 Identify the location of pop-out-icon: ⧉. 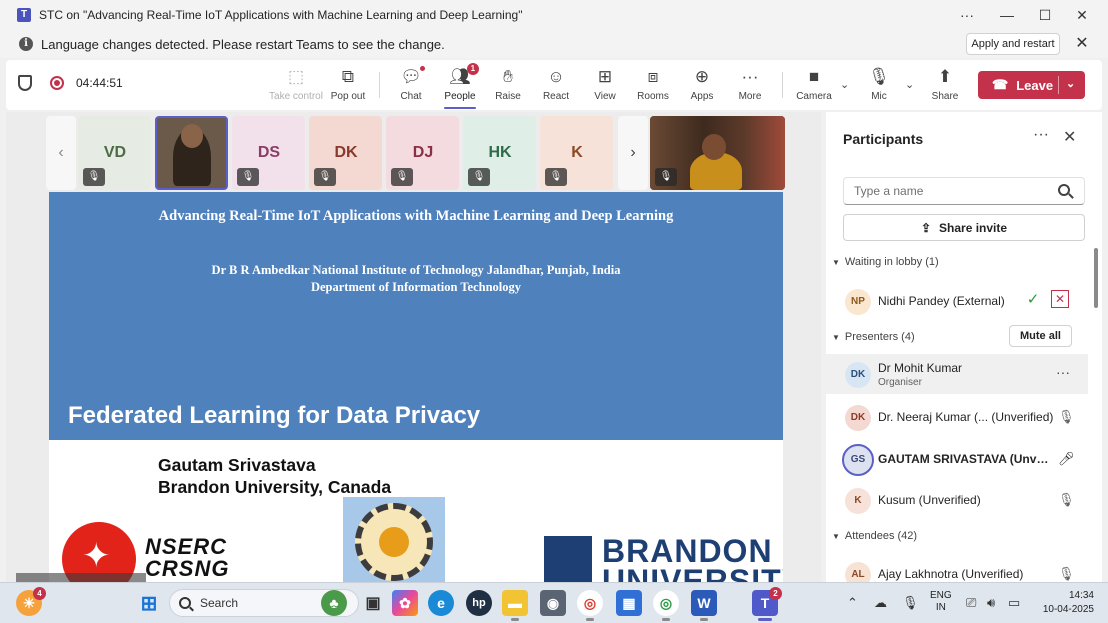
(348, 76).